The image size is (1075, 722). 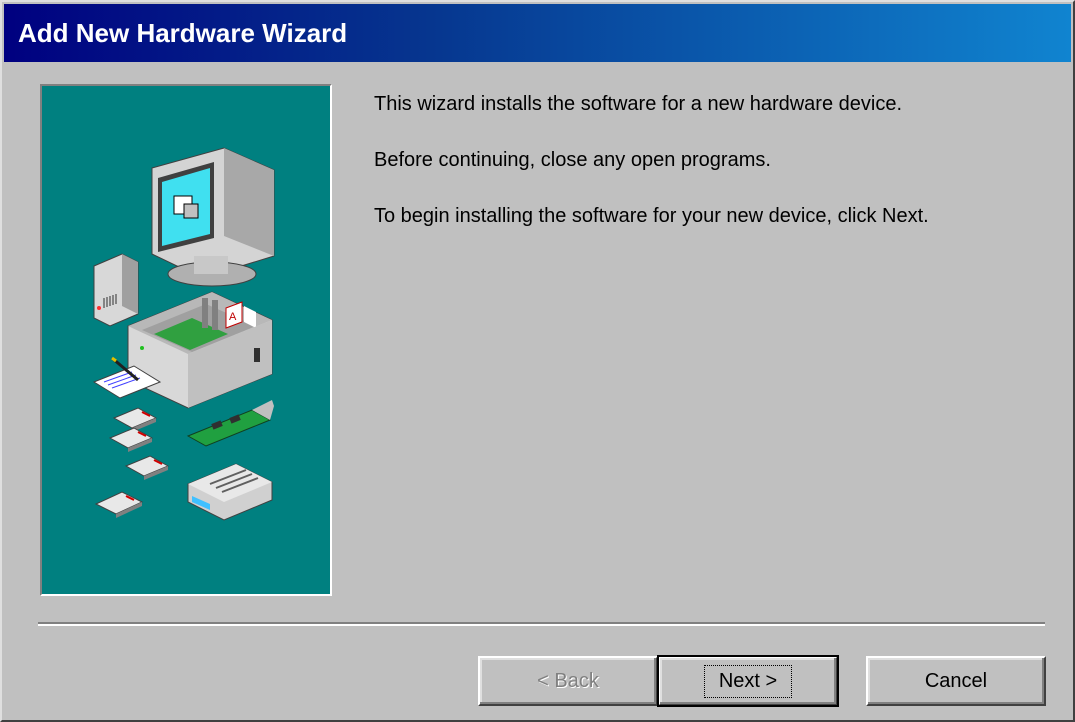 I want to click on svg-text: A, so click(x=233, y=317).